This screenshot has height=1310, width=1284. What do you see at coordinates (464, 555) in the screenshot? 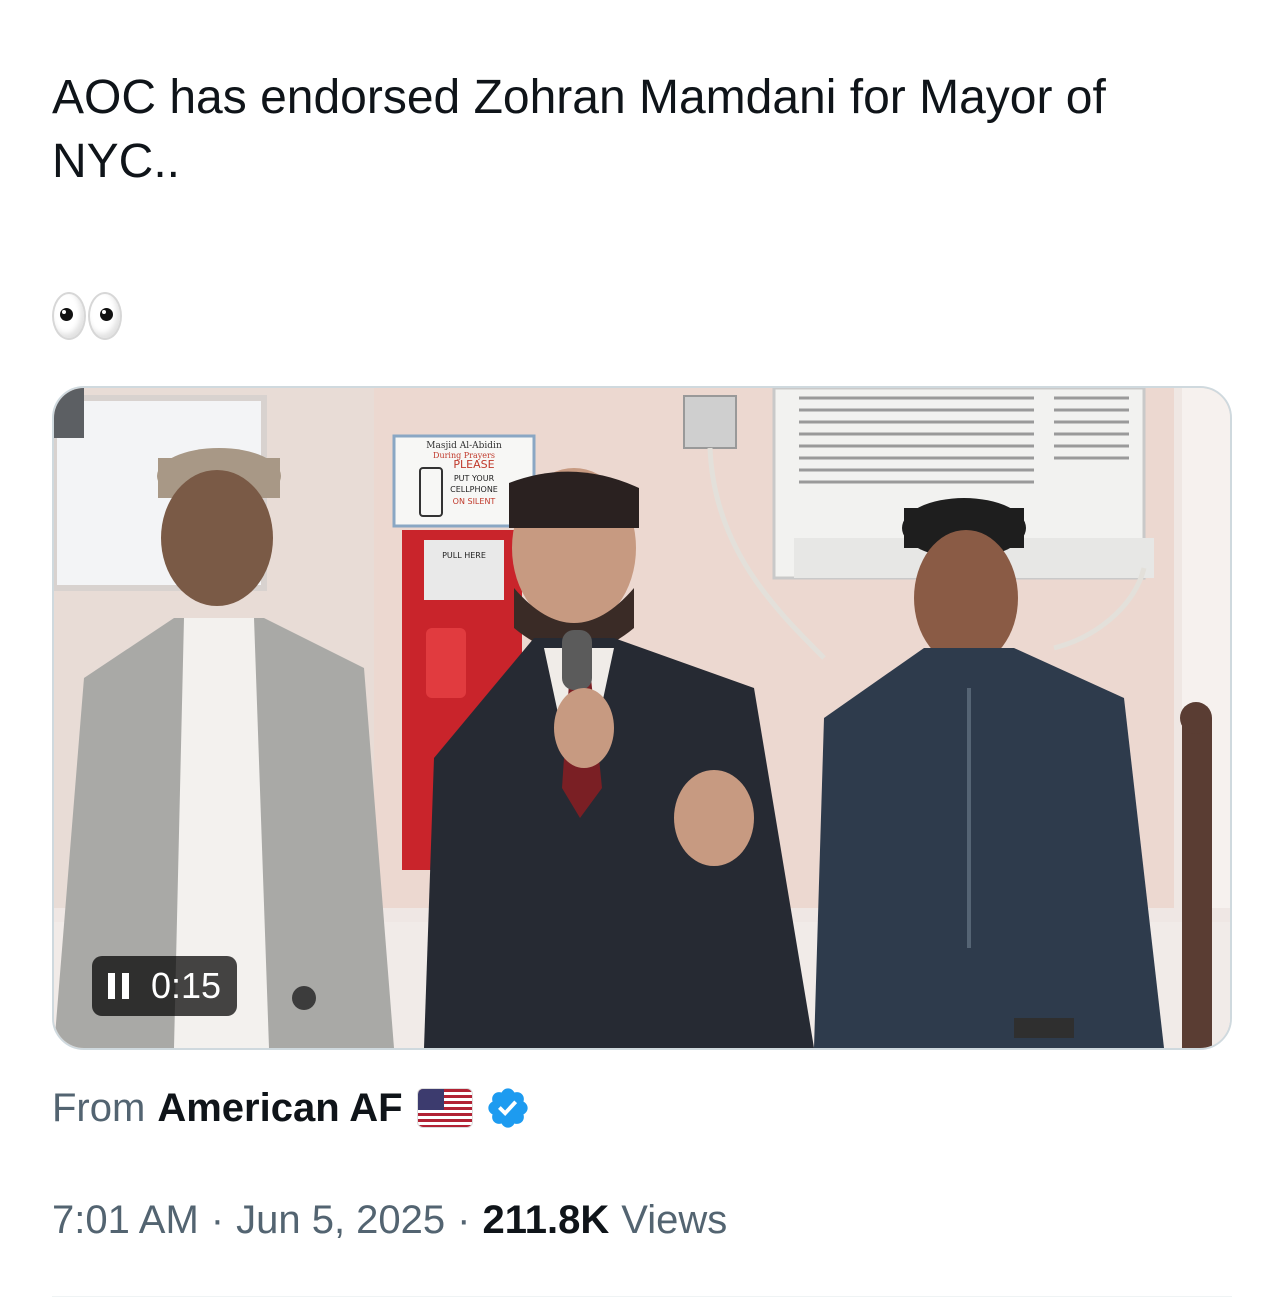
I see `pull-here-label: PULL HERE` at bounding box center [464, 555].